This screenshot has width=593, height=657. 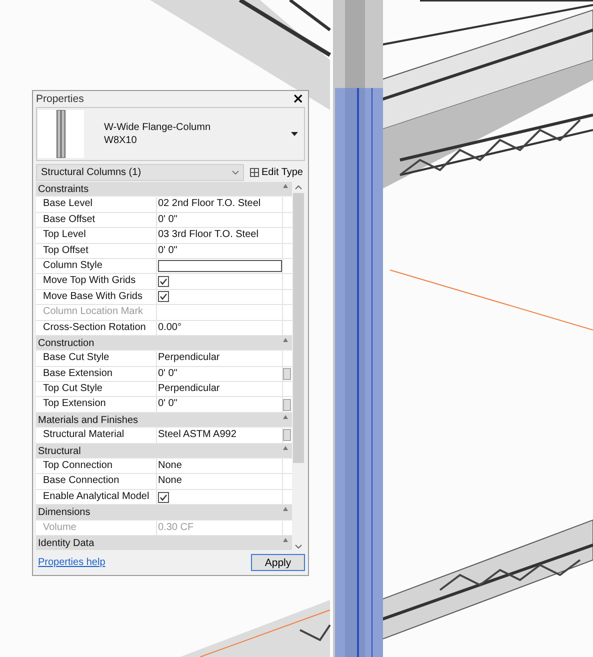 What do you see at coordinates (74, 404) in the screenshot?
I see `property-label: Top Extension` at bounding box center [74, 404].